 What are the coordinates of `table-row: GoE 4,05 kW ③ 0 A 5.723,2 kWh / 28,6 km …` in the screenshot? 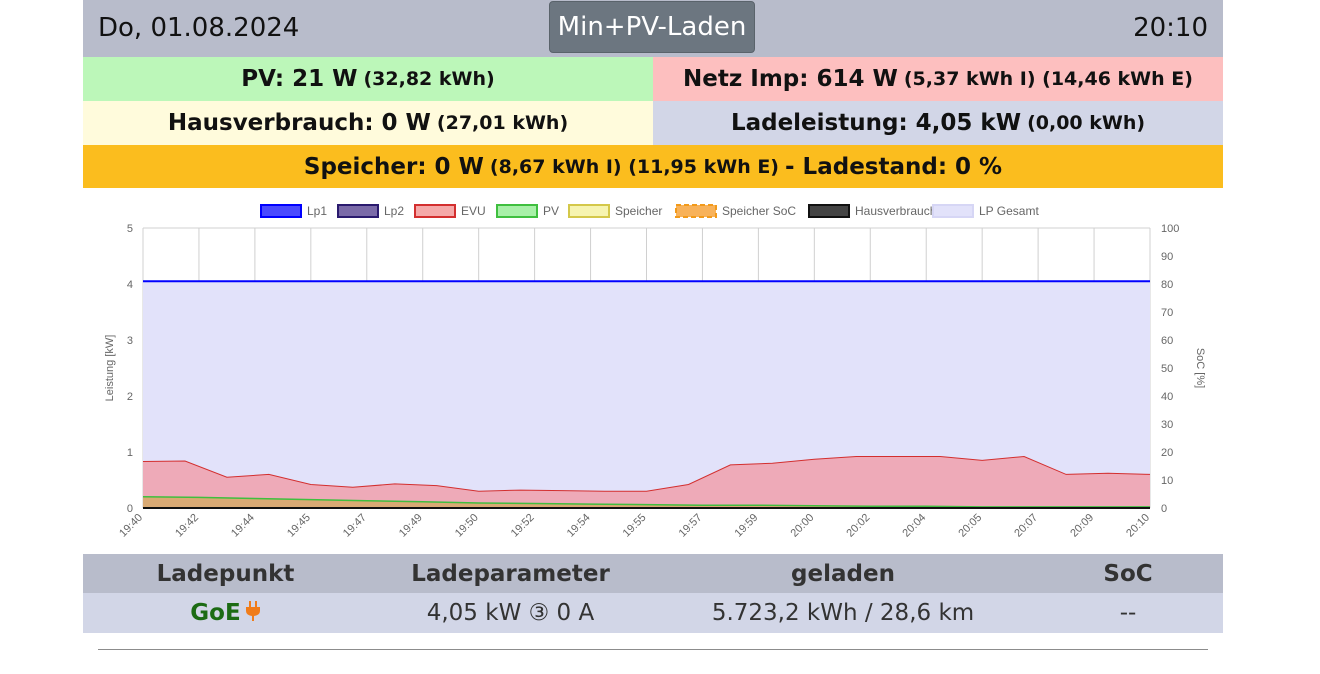 It's located at (653, 613).